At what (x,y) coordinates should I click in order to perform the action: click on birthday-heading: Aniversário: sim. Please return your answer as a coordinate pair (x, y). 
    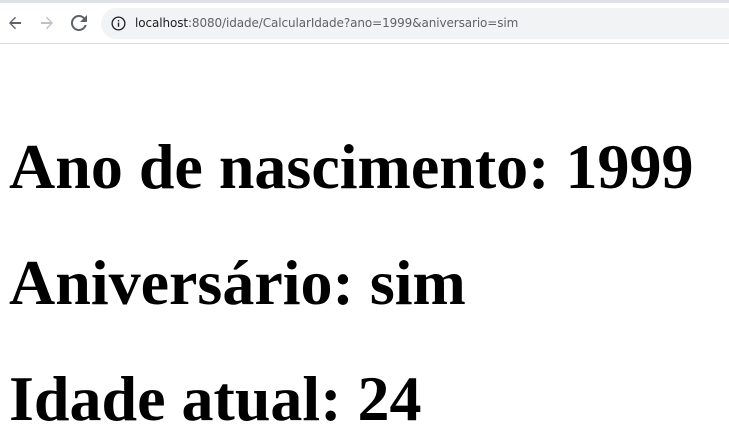
    Looking at the image, I should click on (237, 282).